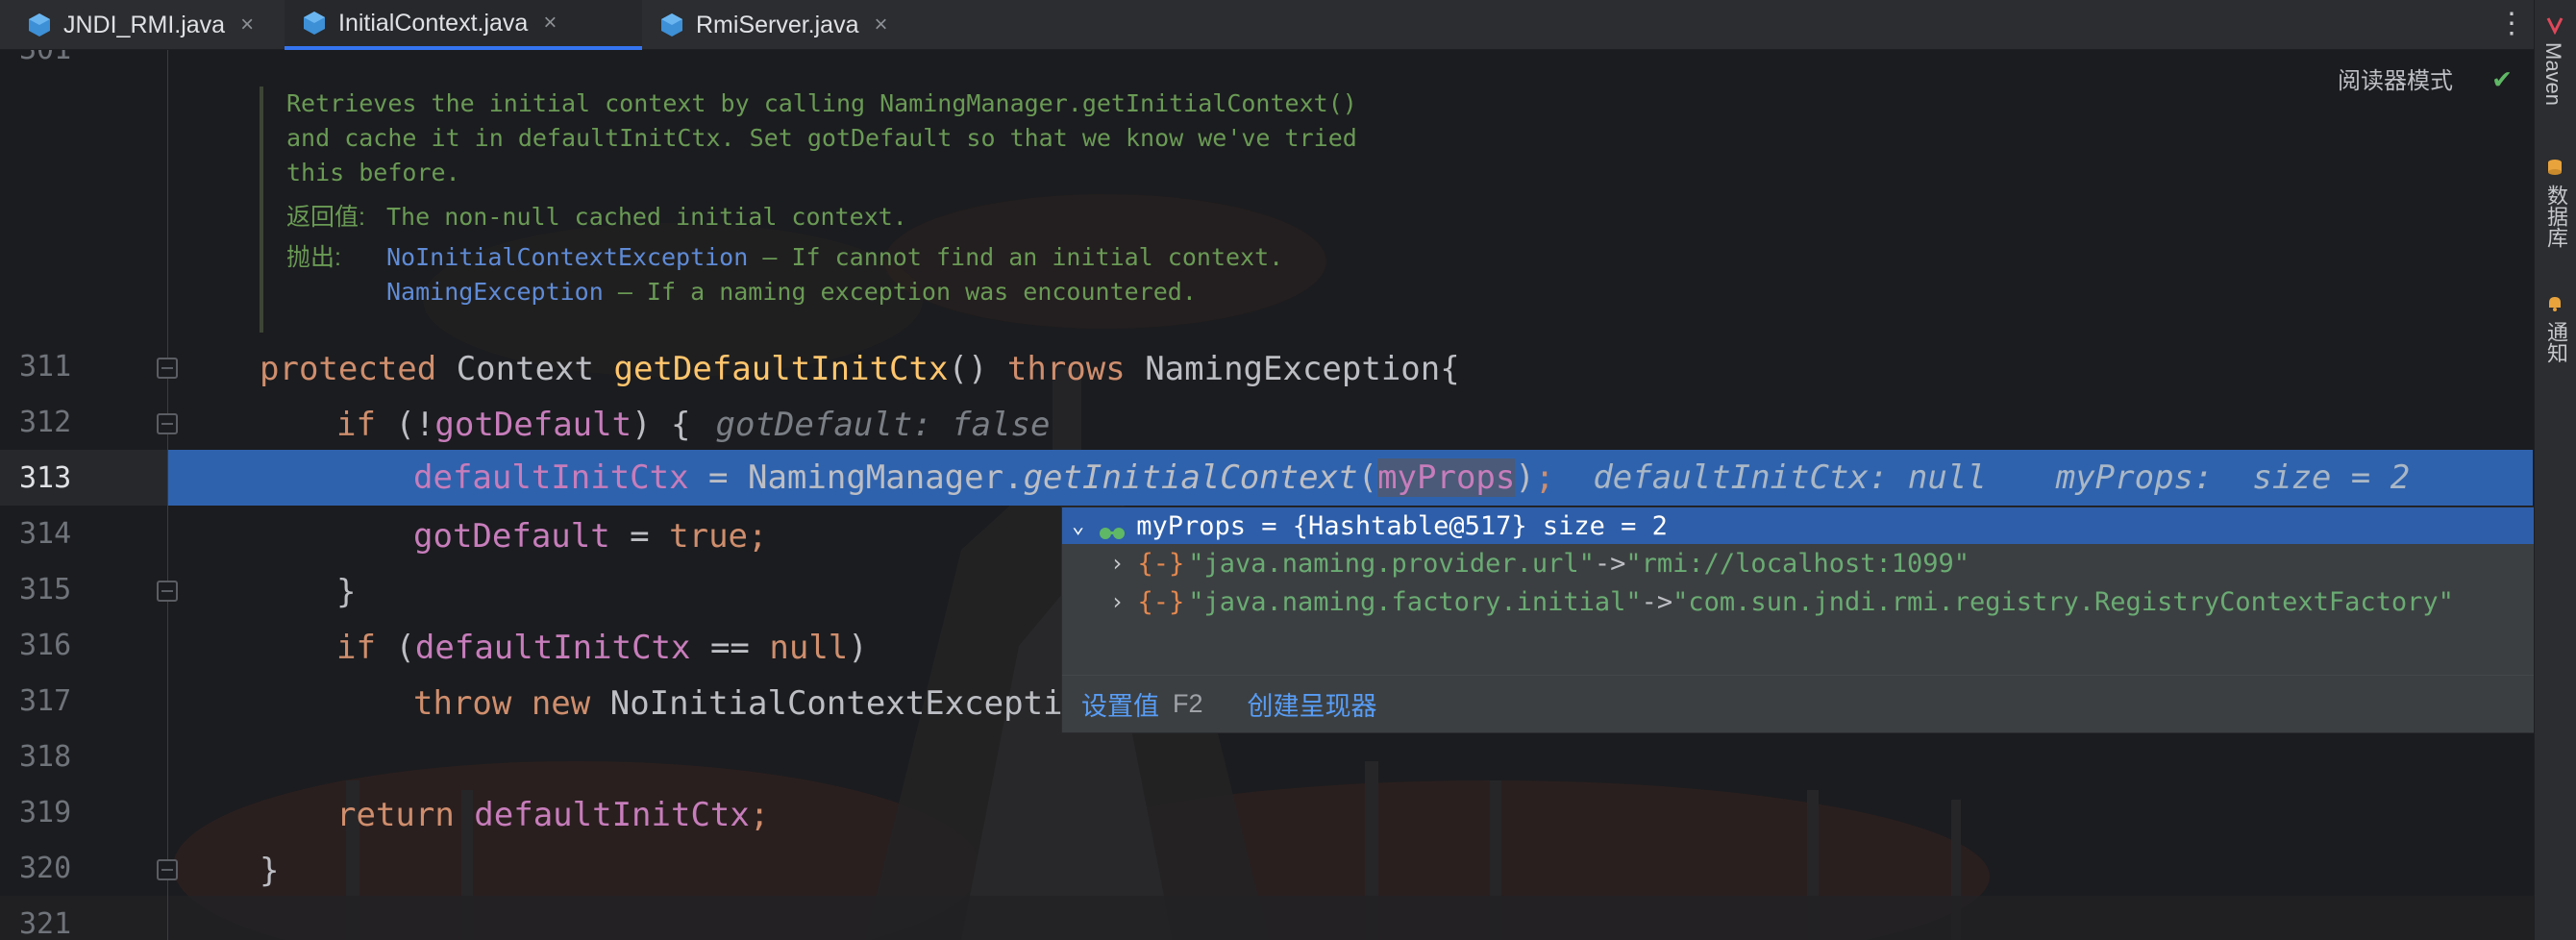 This screenshot has width=2576, height=940. Describe the element at coordinates (46, 923) in the screenshot. I see `line-number: 321` at that location.